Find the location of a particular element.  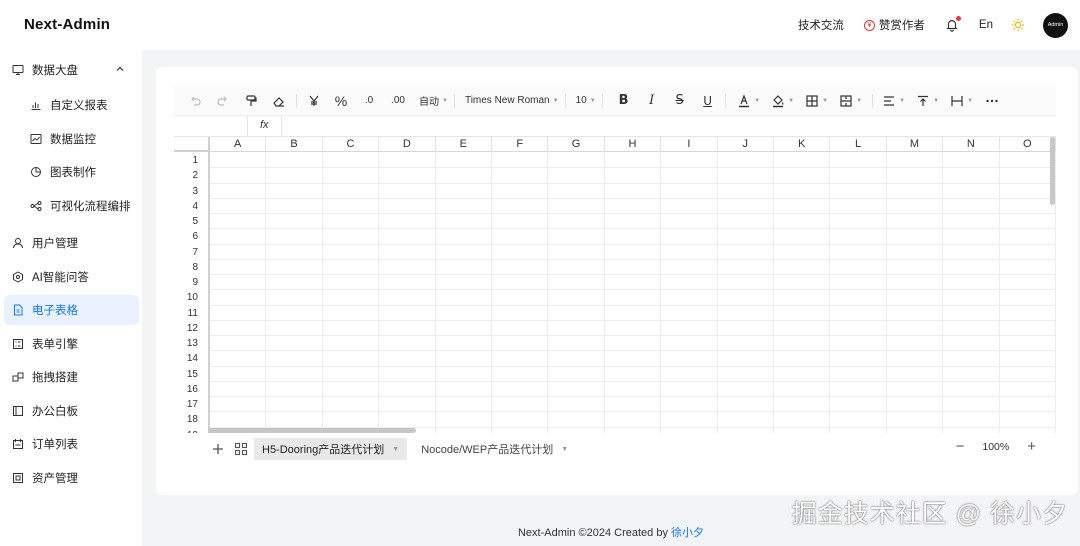

align-left-icon: ▼ is located at coordinates (894, 101).